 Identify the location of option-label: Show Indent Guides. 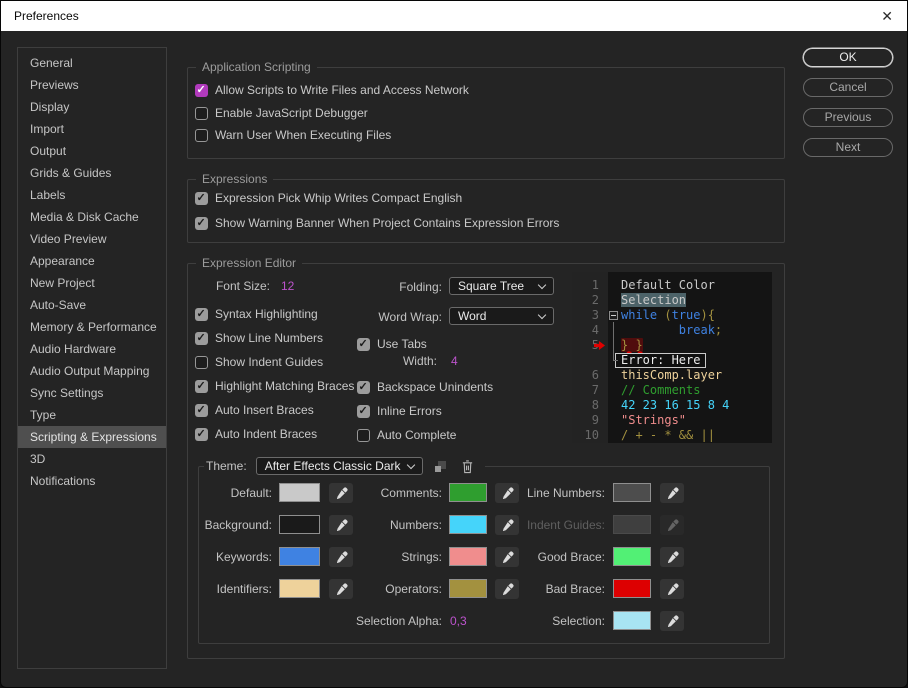
(269, 362).